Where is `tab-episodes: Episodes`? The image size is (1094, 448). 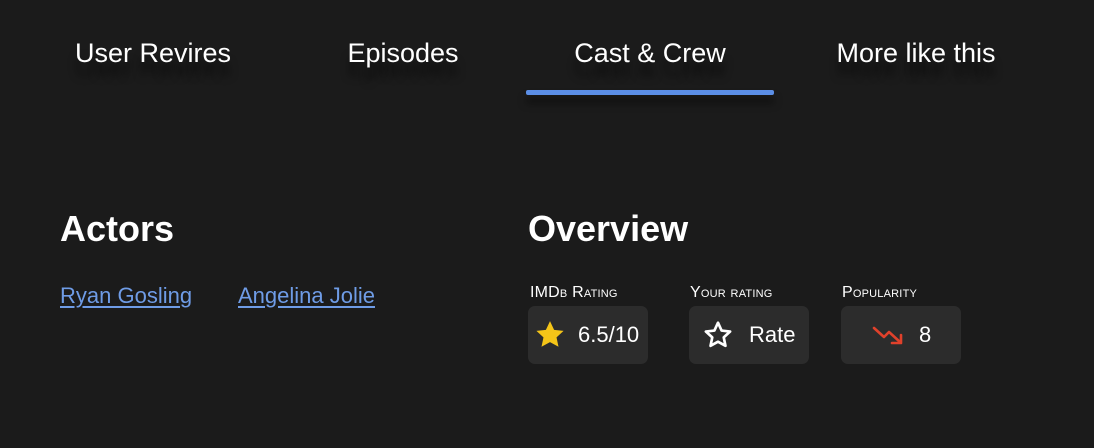
tab-episodes: Episodes is located at coordinates (403, 63).